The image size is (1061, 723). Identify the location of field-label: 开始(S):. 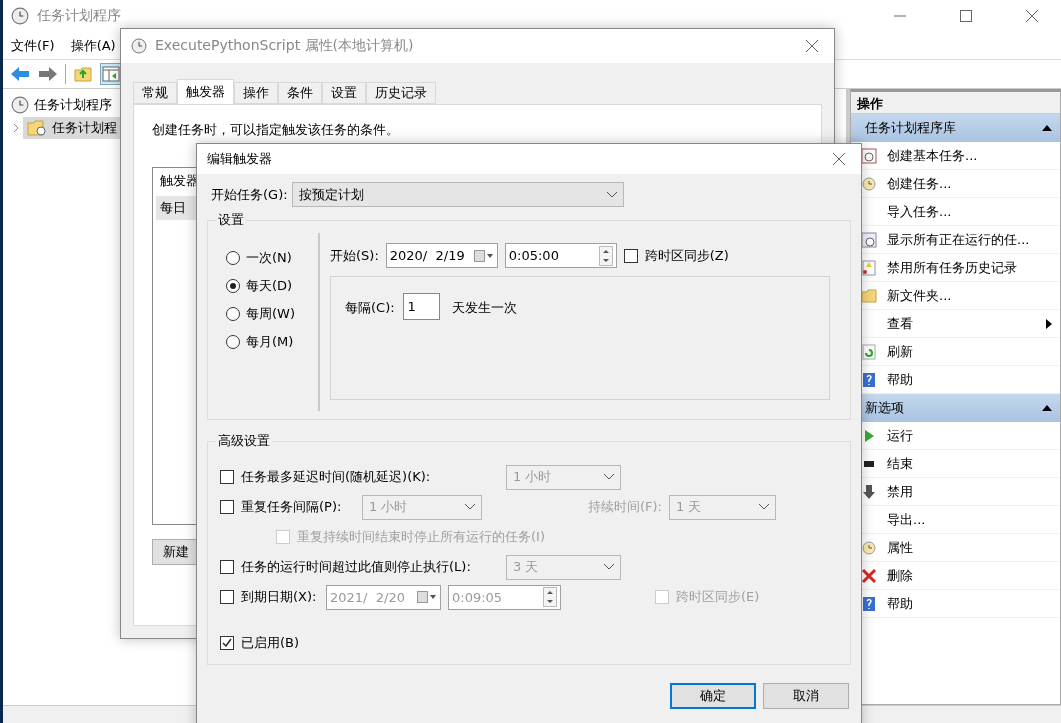
(354, 255).